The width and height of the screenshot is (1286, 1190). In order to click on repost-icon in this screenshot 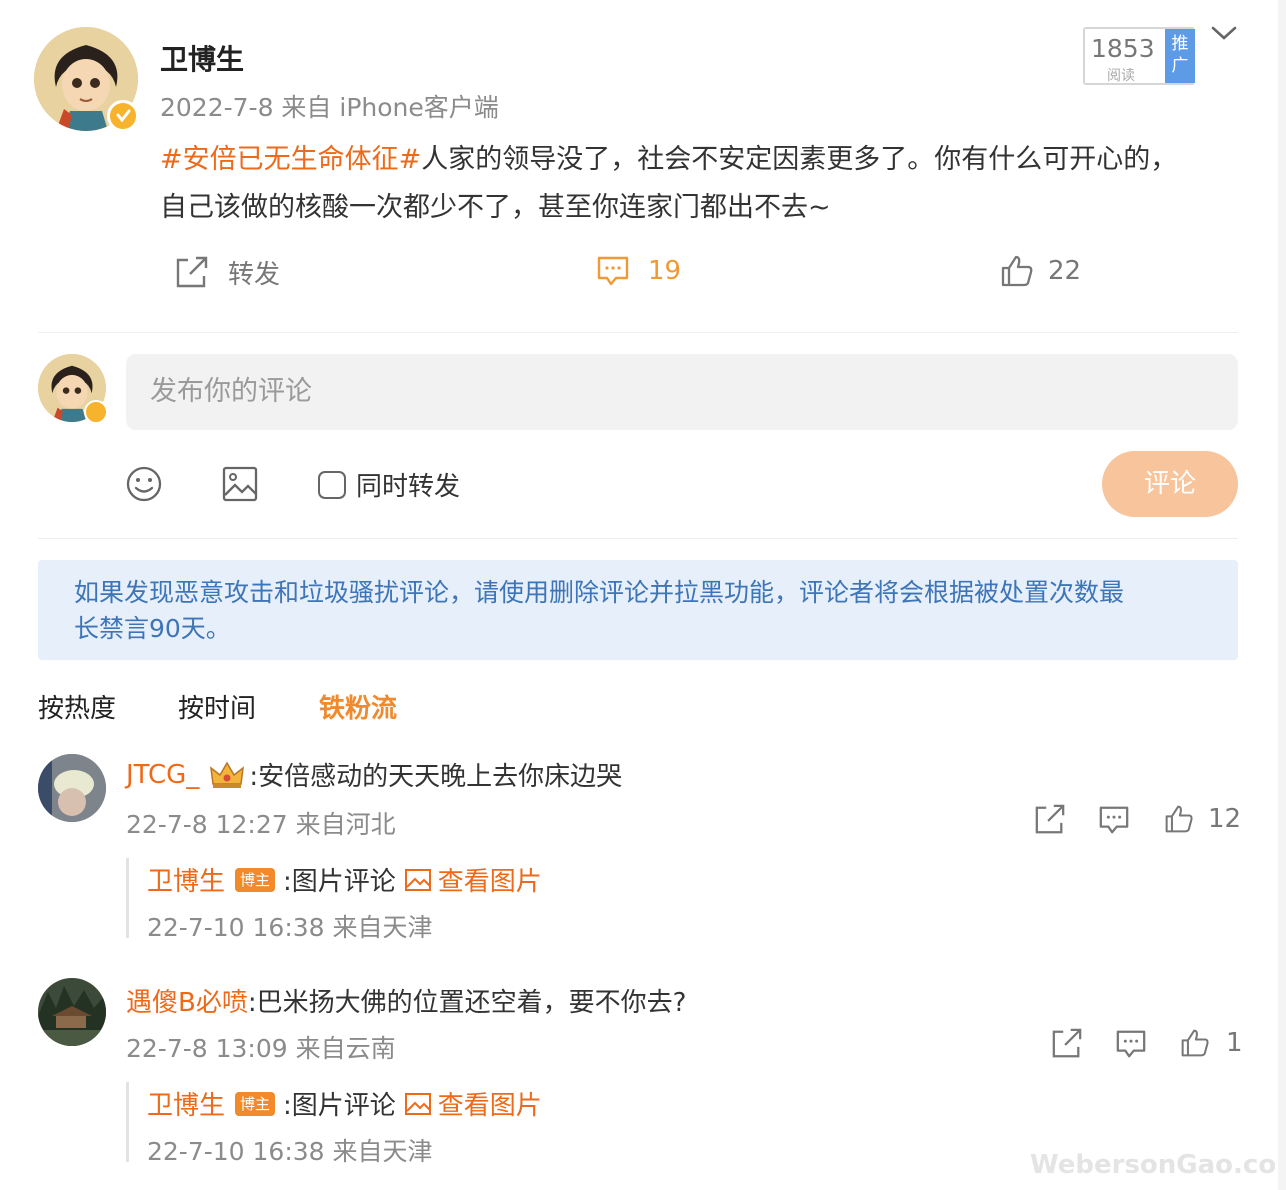, I will do `click(192, 273)`.